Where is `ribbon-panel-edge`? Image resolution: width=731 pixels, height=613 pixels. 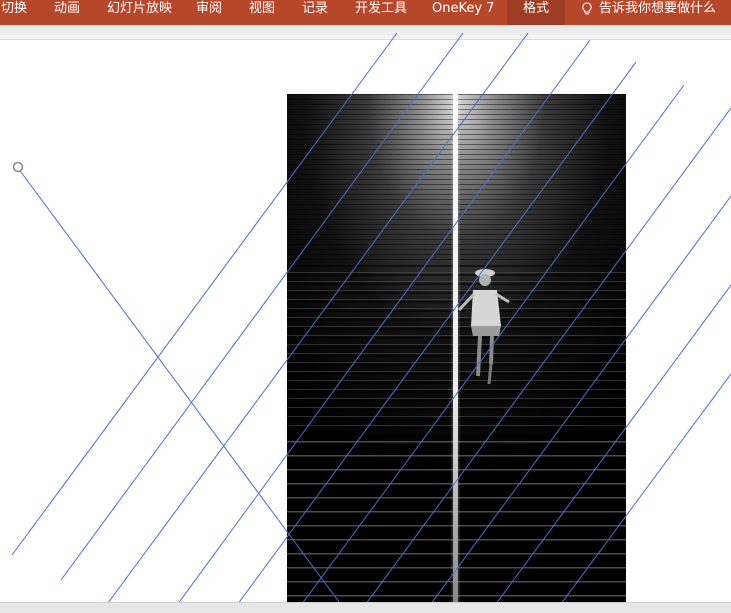 ribbon-panel-edge is located at coordinates (365, 32).